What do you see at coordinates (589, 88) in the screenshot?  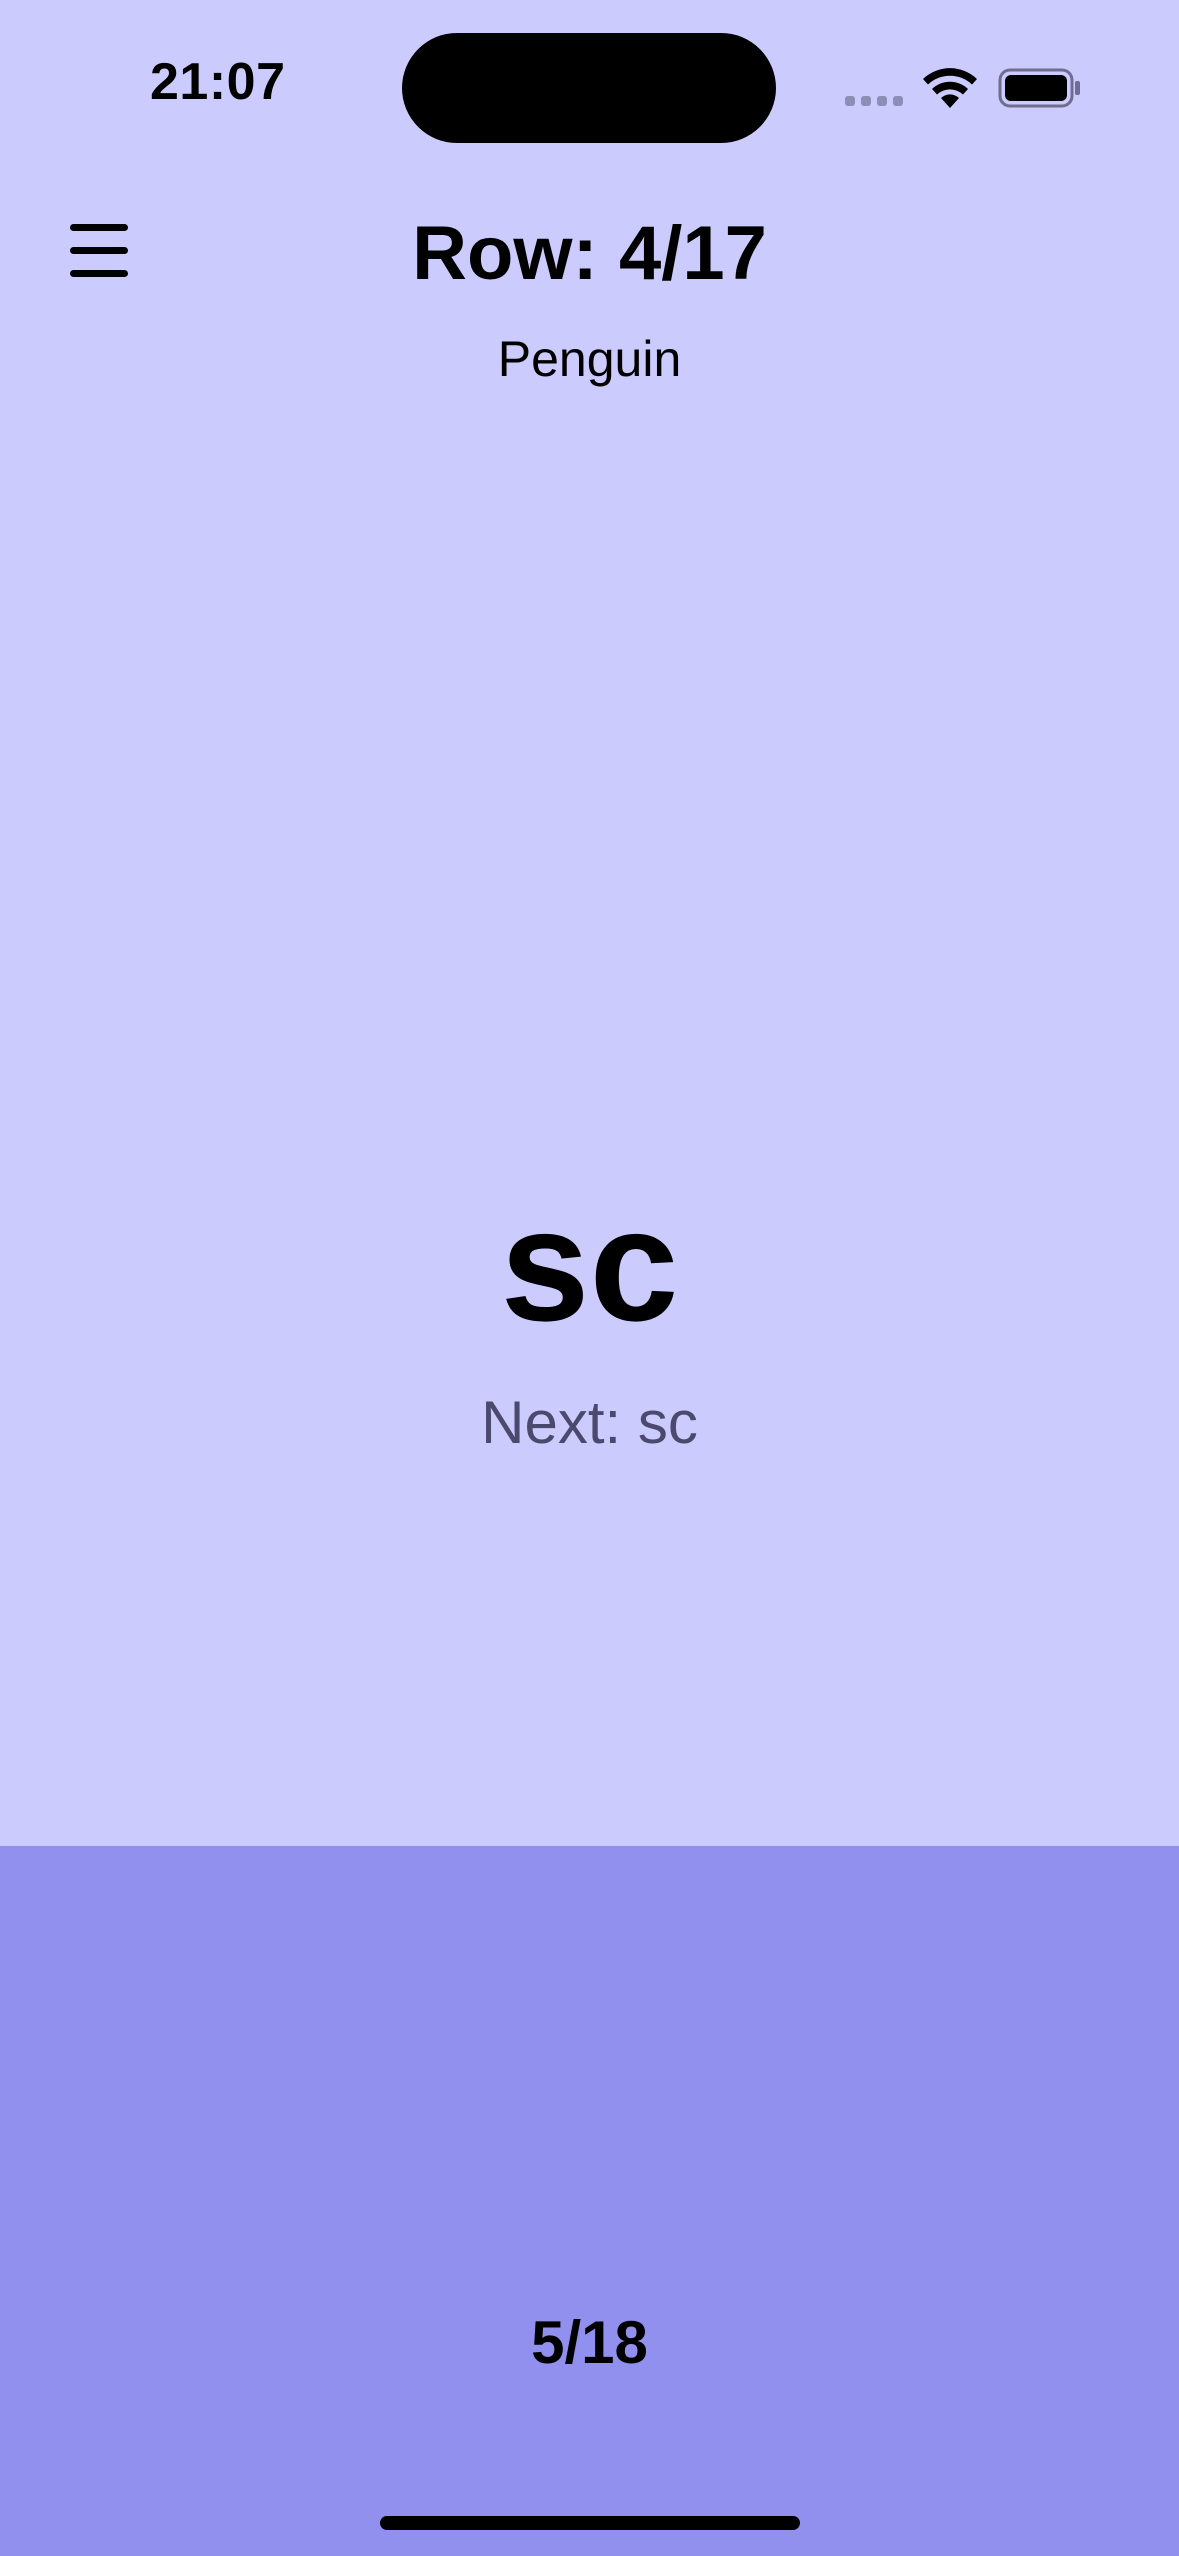 I see `dynamic-island` at bounding box center [589, 88].